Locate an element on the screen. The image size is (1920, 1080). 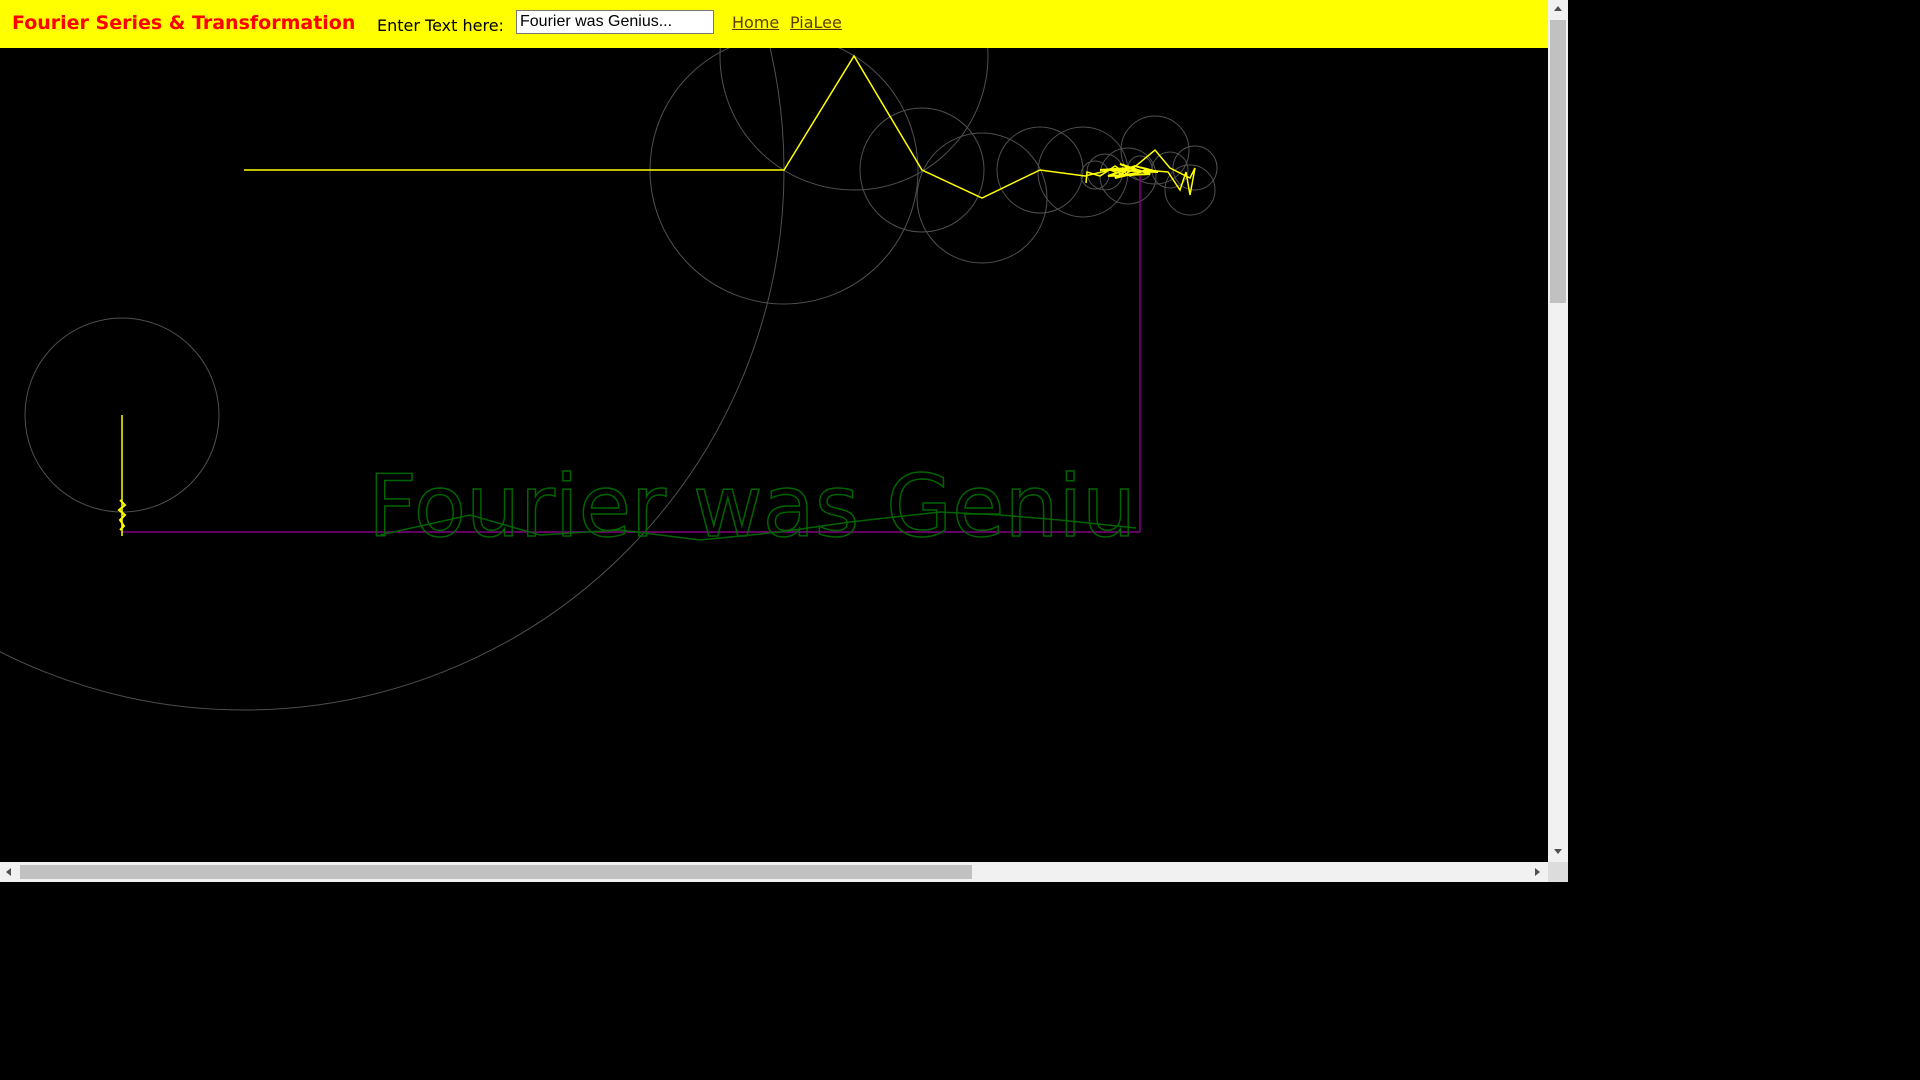
vertical-scroll-thumb is located at coordinates (1558, 161).